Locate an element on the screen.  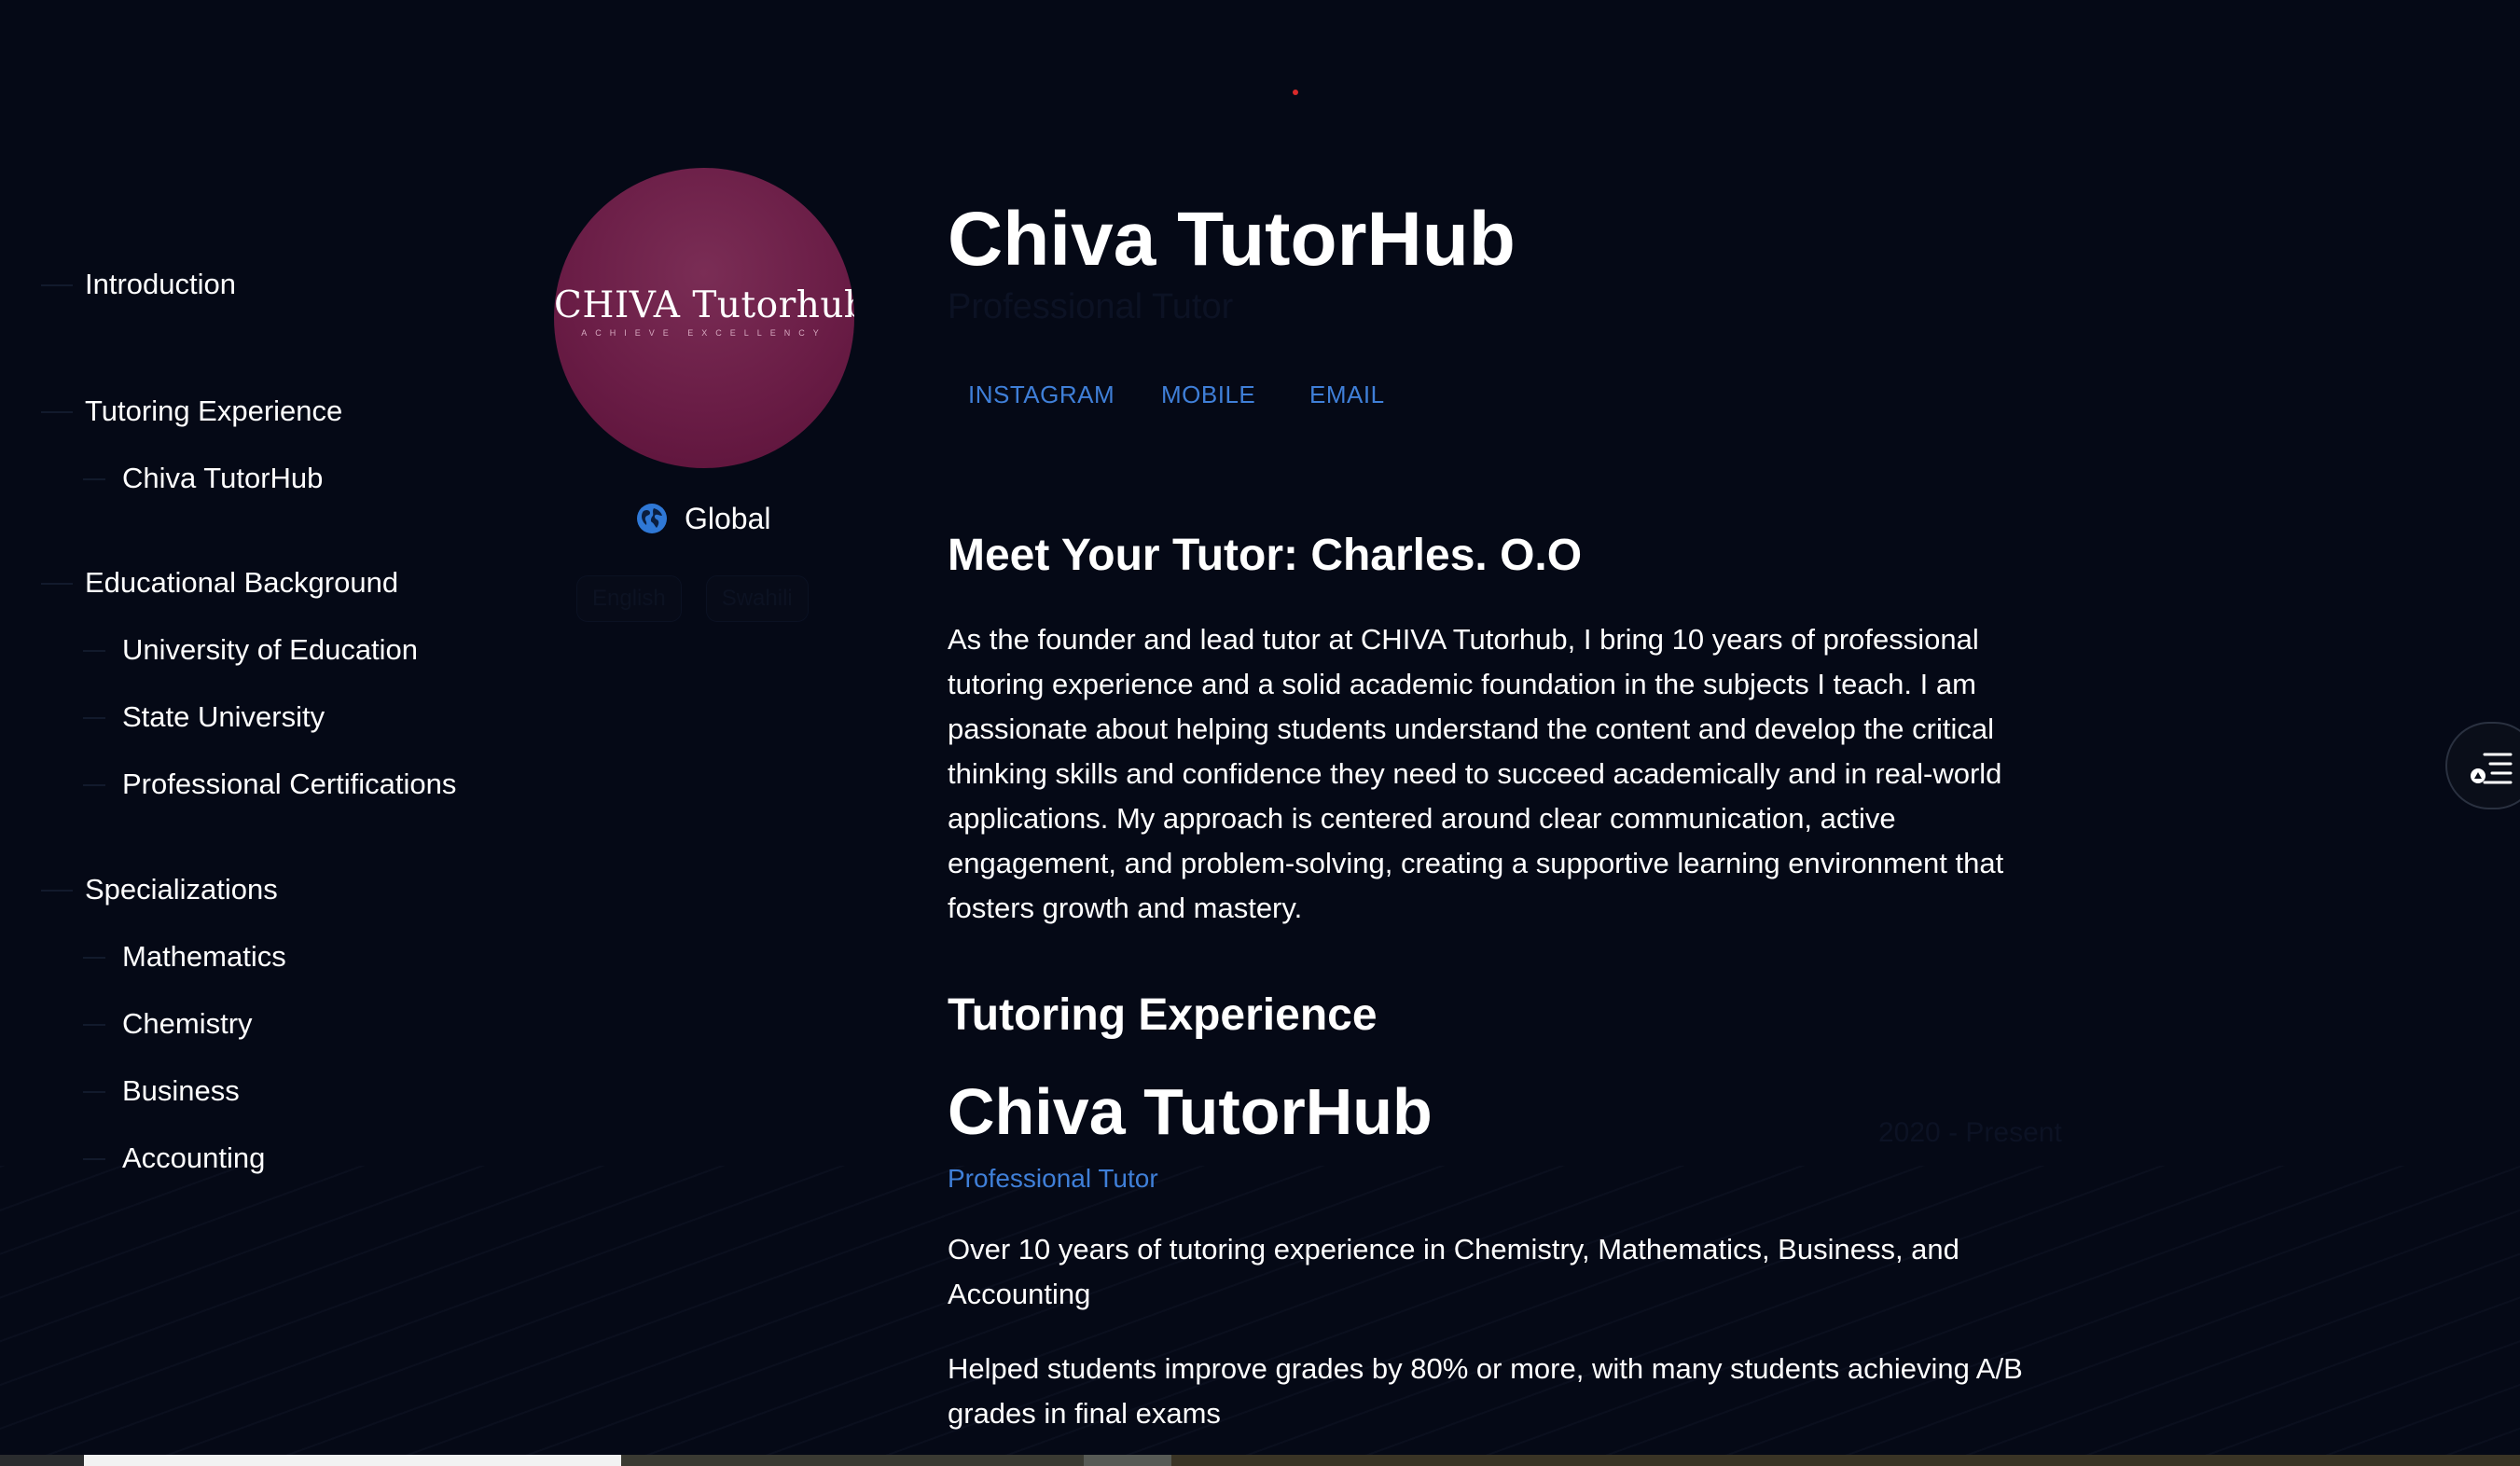
table-of-contents-button is located at coordinates (2482, 765).